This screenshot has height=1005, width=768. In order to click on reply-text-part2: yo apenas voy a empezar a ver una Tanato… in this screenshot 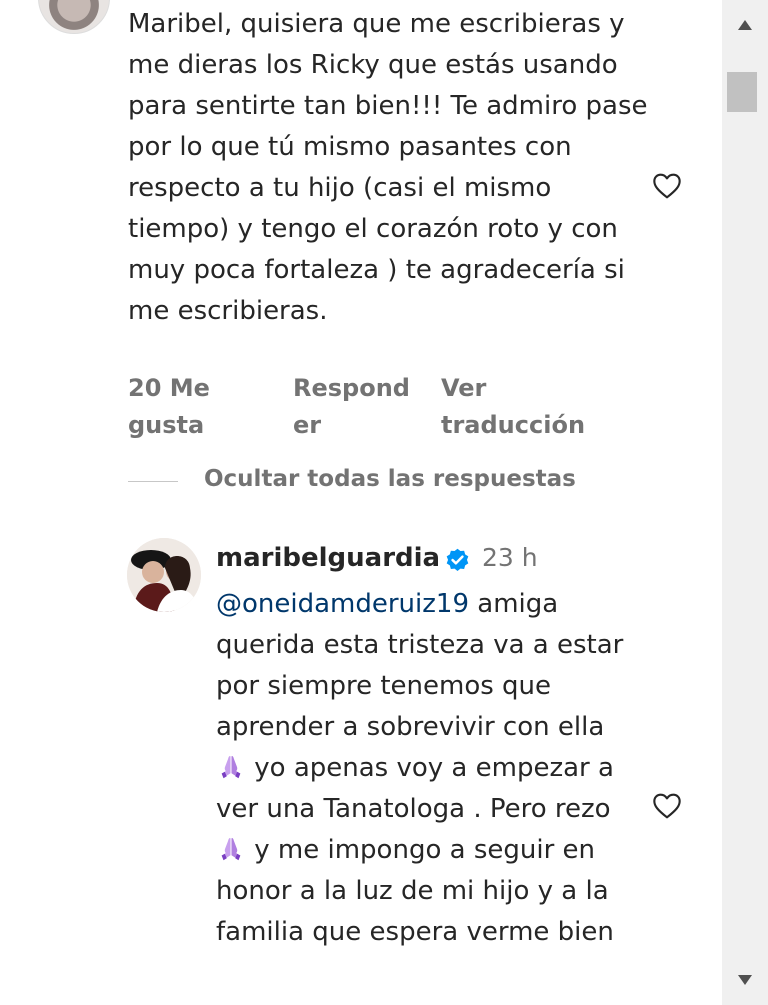, I will do `click(415, 788)`.